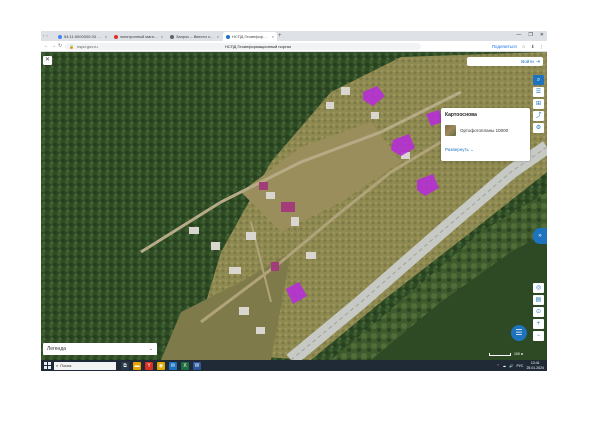  I want to click on tab-label: электронный магазин, so click(139, 36).